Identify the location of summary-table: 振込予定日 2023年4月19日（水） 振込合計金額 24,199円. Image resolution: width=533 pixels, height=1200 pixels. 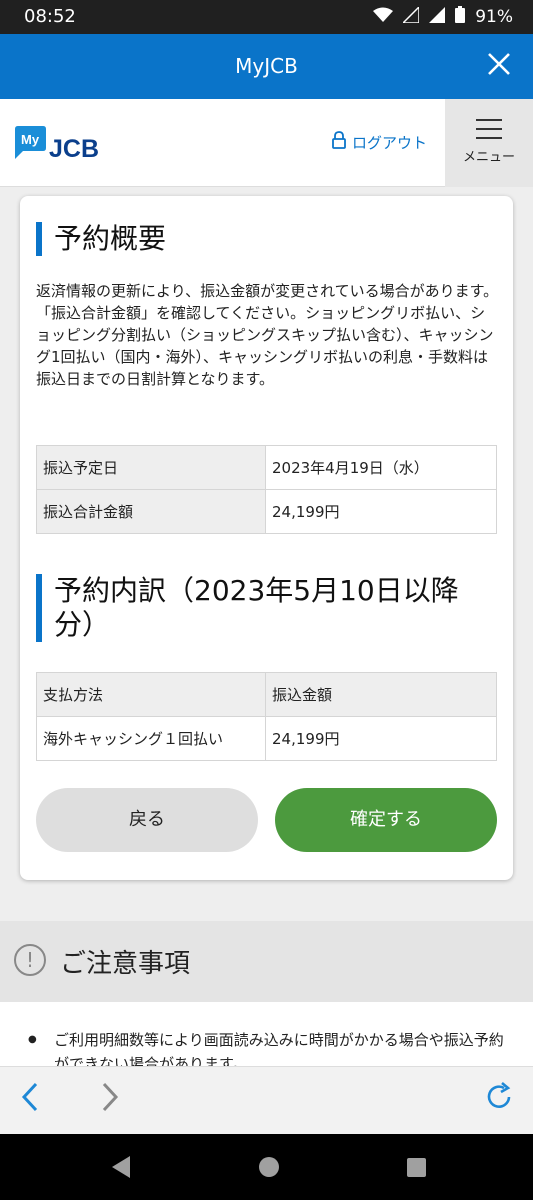
(266, 489).